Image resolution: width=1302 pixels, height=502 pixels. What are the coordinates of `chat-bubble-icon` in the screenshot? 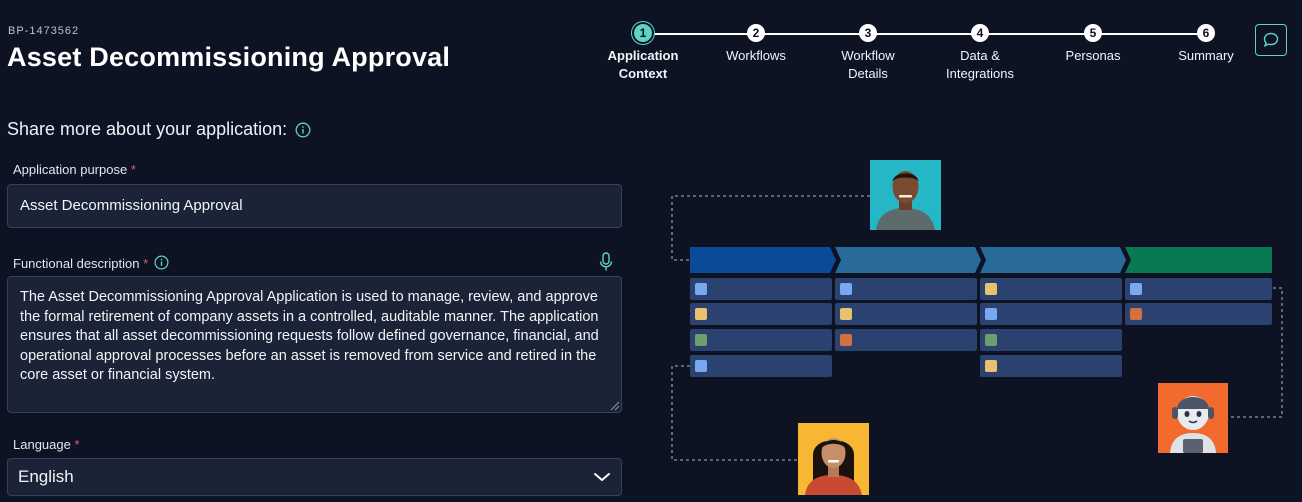 It's located at (1271, 40).